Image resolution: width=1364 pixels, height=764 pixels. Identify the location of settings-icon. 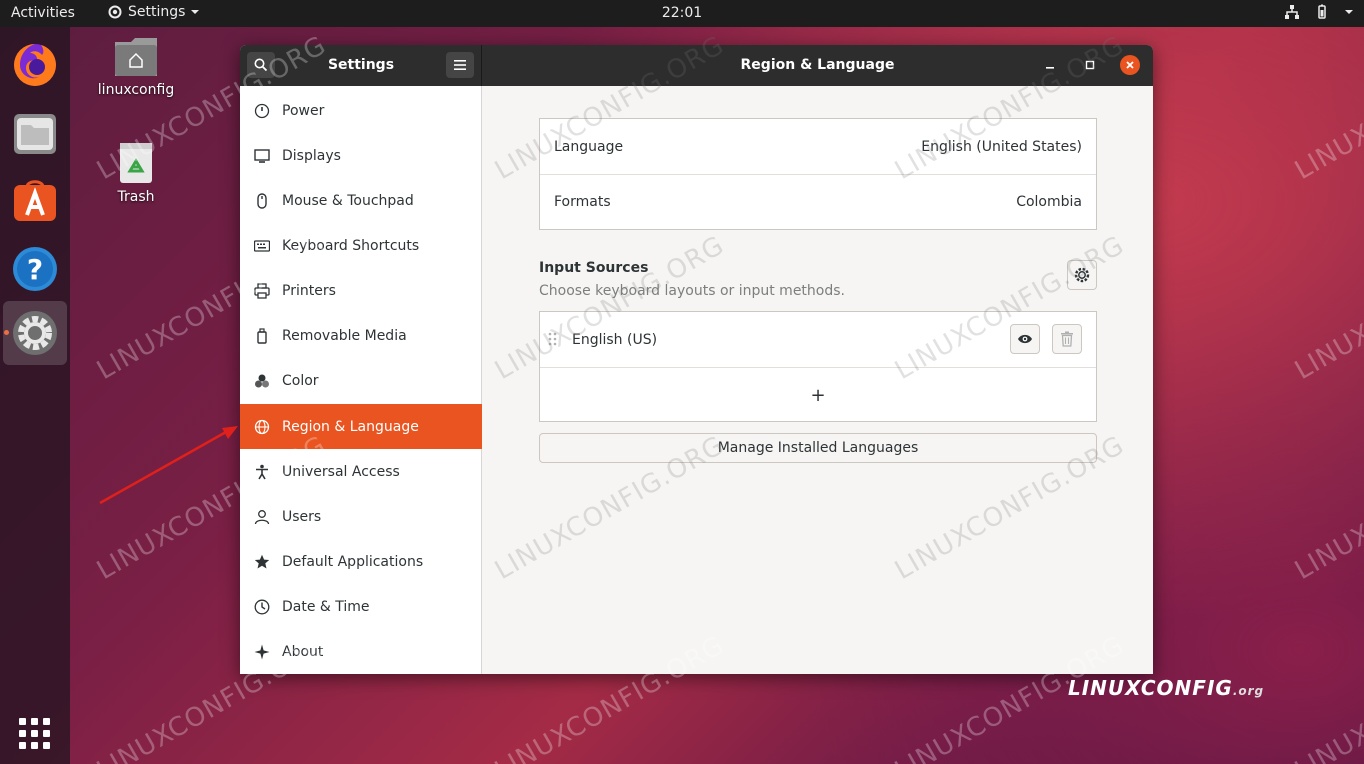
(35, 333).